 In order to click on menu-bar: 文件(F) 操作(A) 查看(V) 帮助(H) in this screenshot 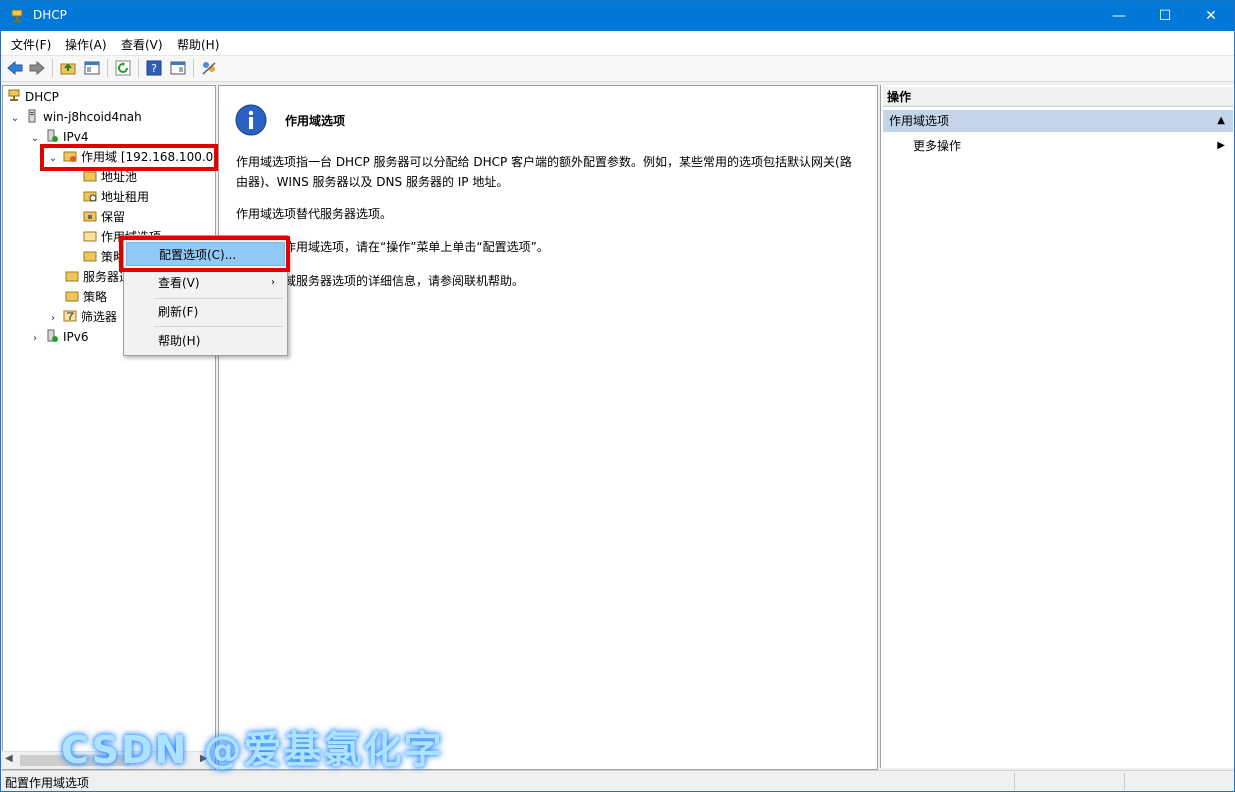, I will do `click(617, 43)`.